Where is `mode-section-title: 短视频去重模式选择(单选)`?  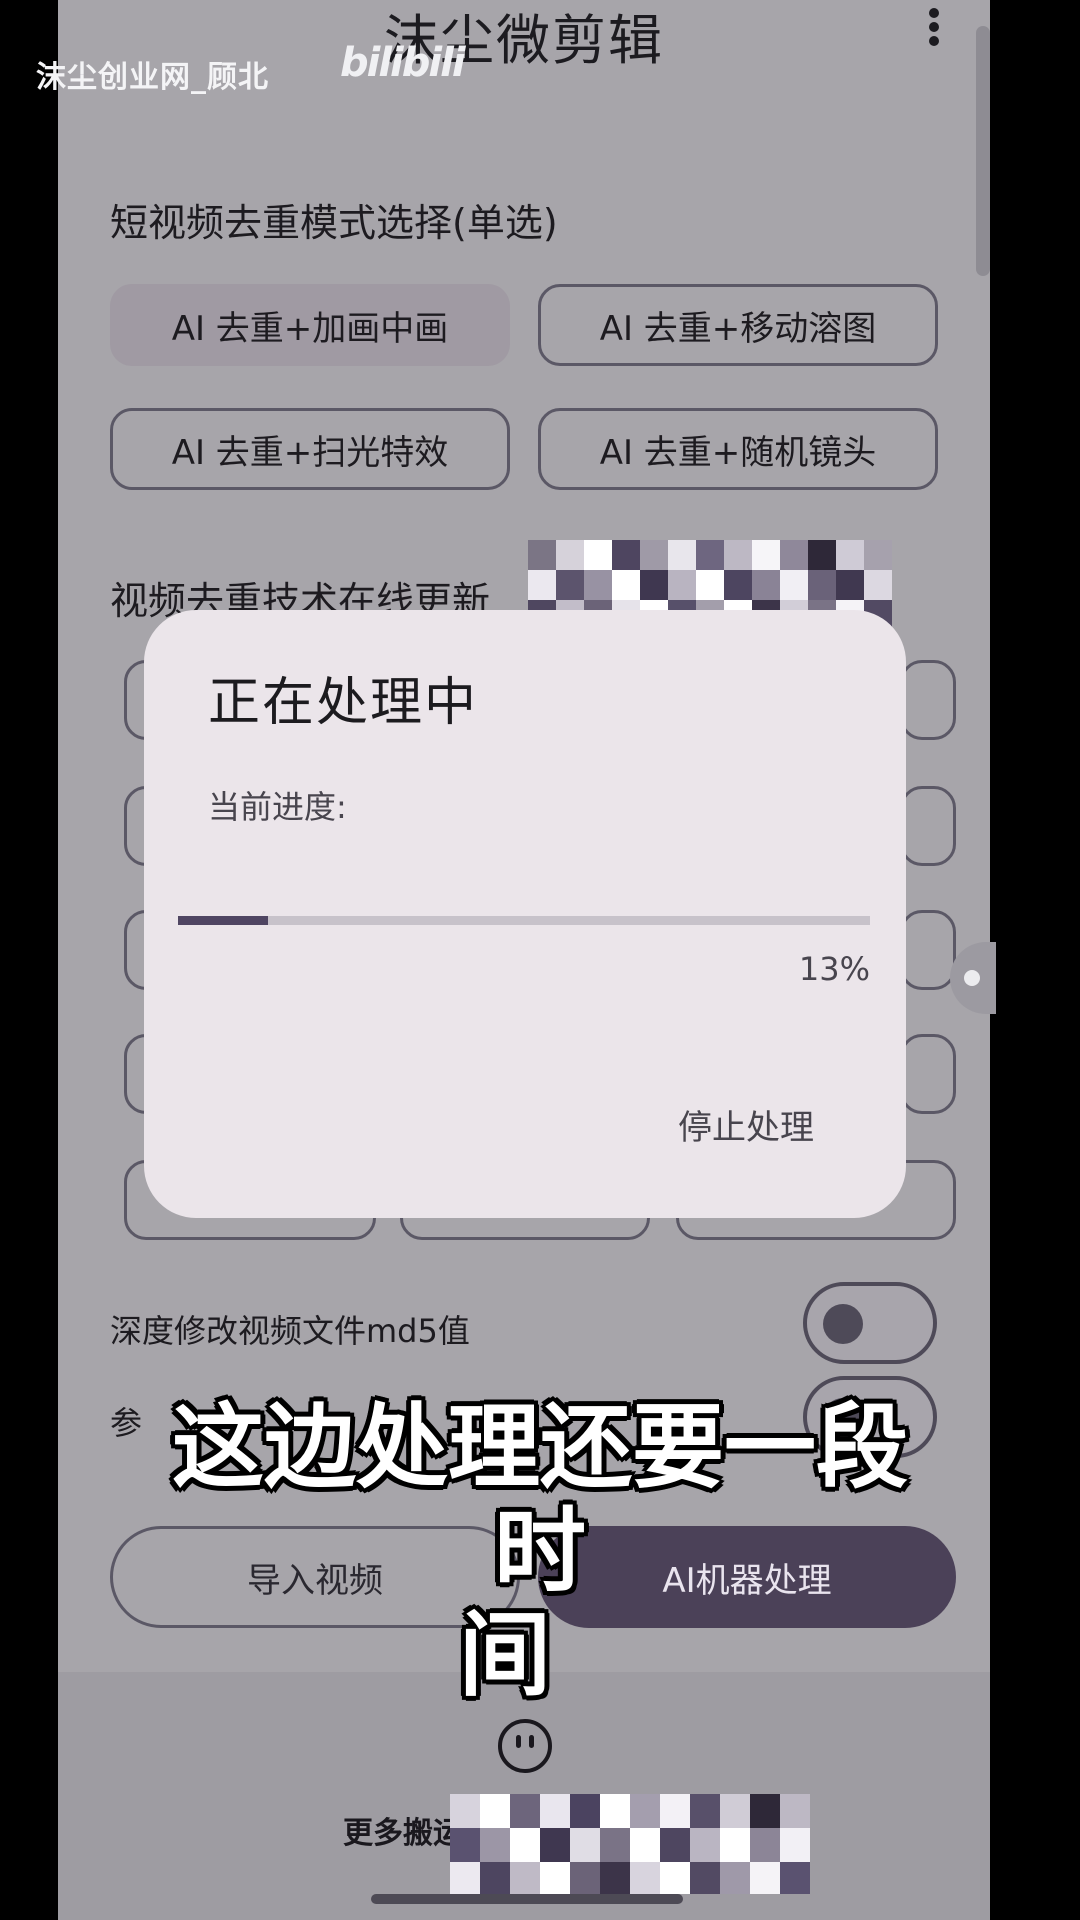 mode-section-title: 短视频去重模式选择(单选) is located at coordinates (334, 223).